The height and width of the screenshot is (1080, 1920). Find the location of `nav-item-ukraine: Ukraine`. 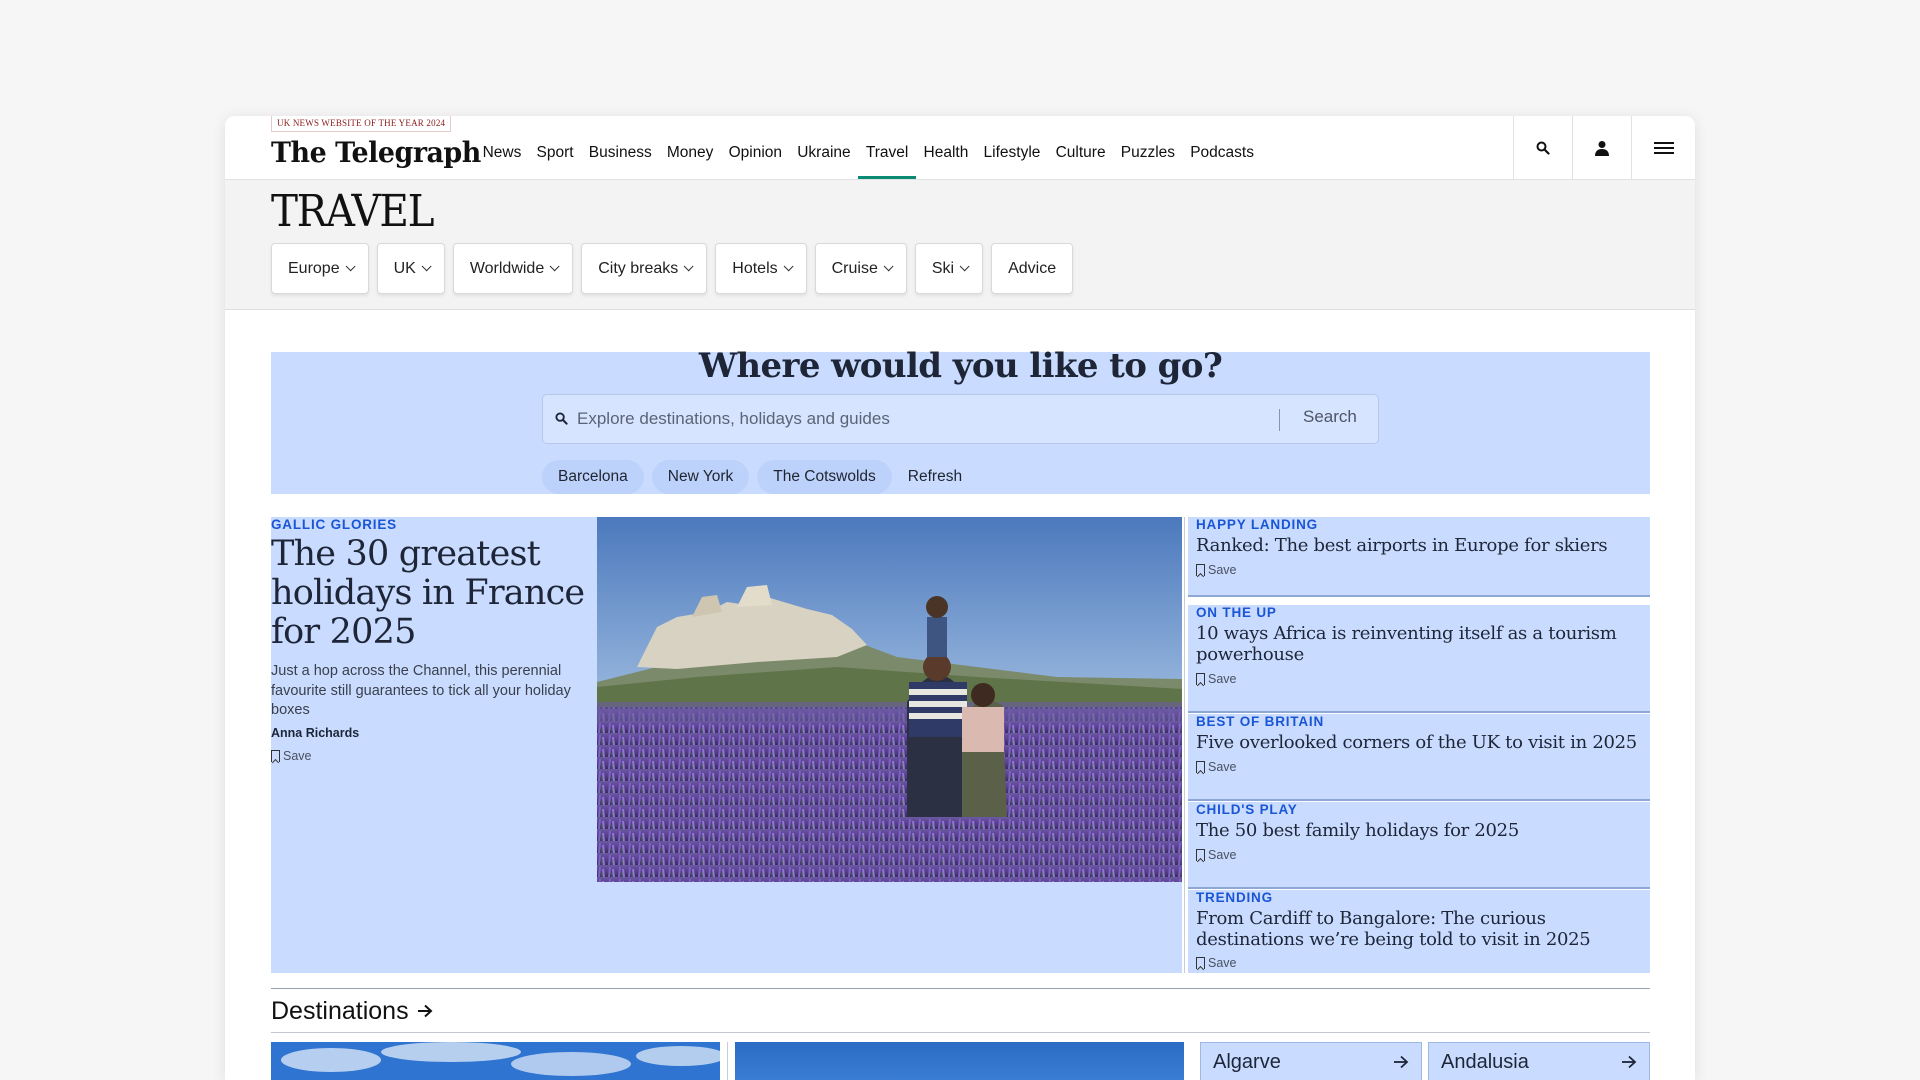

nav-item-ukraine: Ukraine is located at coordinates (824, 153).